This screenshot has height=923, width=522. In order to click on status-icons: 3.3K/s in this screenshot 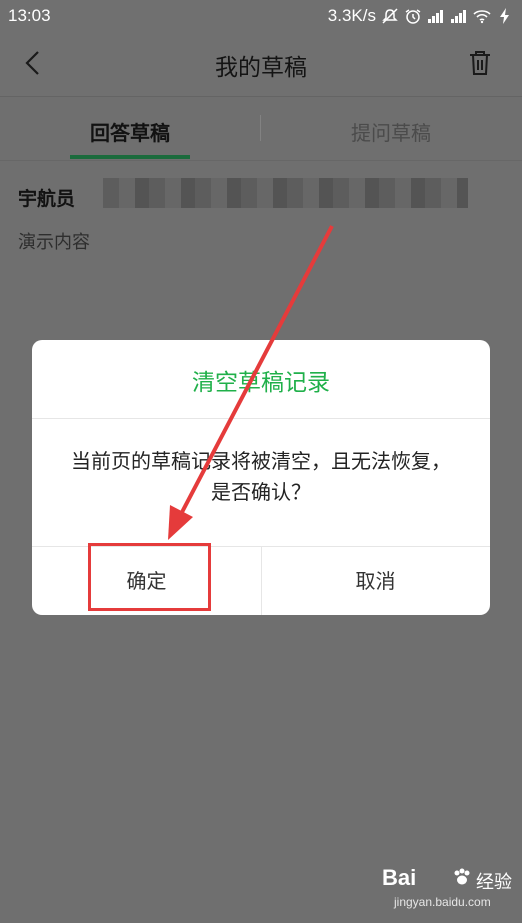, I will do `click(421, 16)`.